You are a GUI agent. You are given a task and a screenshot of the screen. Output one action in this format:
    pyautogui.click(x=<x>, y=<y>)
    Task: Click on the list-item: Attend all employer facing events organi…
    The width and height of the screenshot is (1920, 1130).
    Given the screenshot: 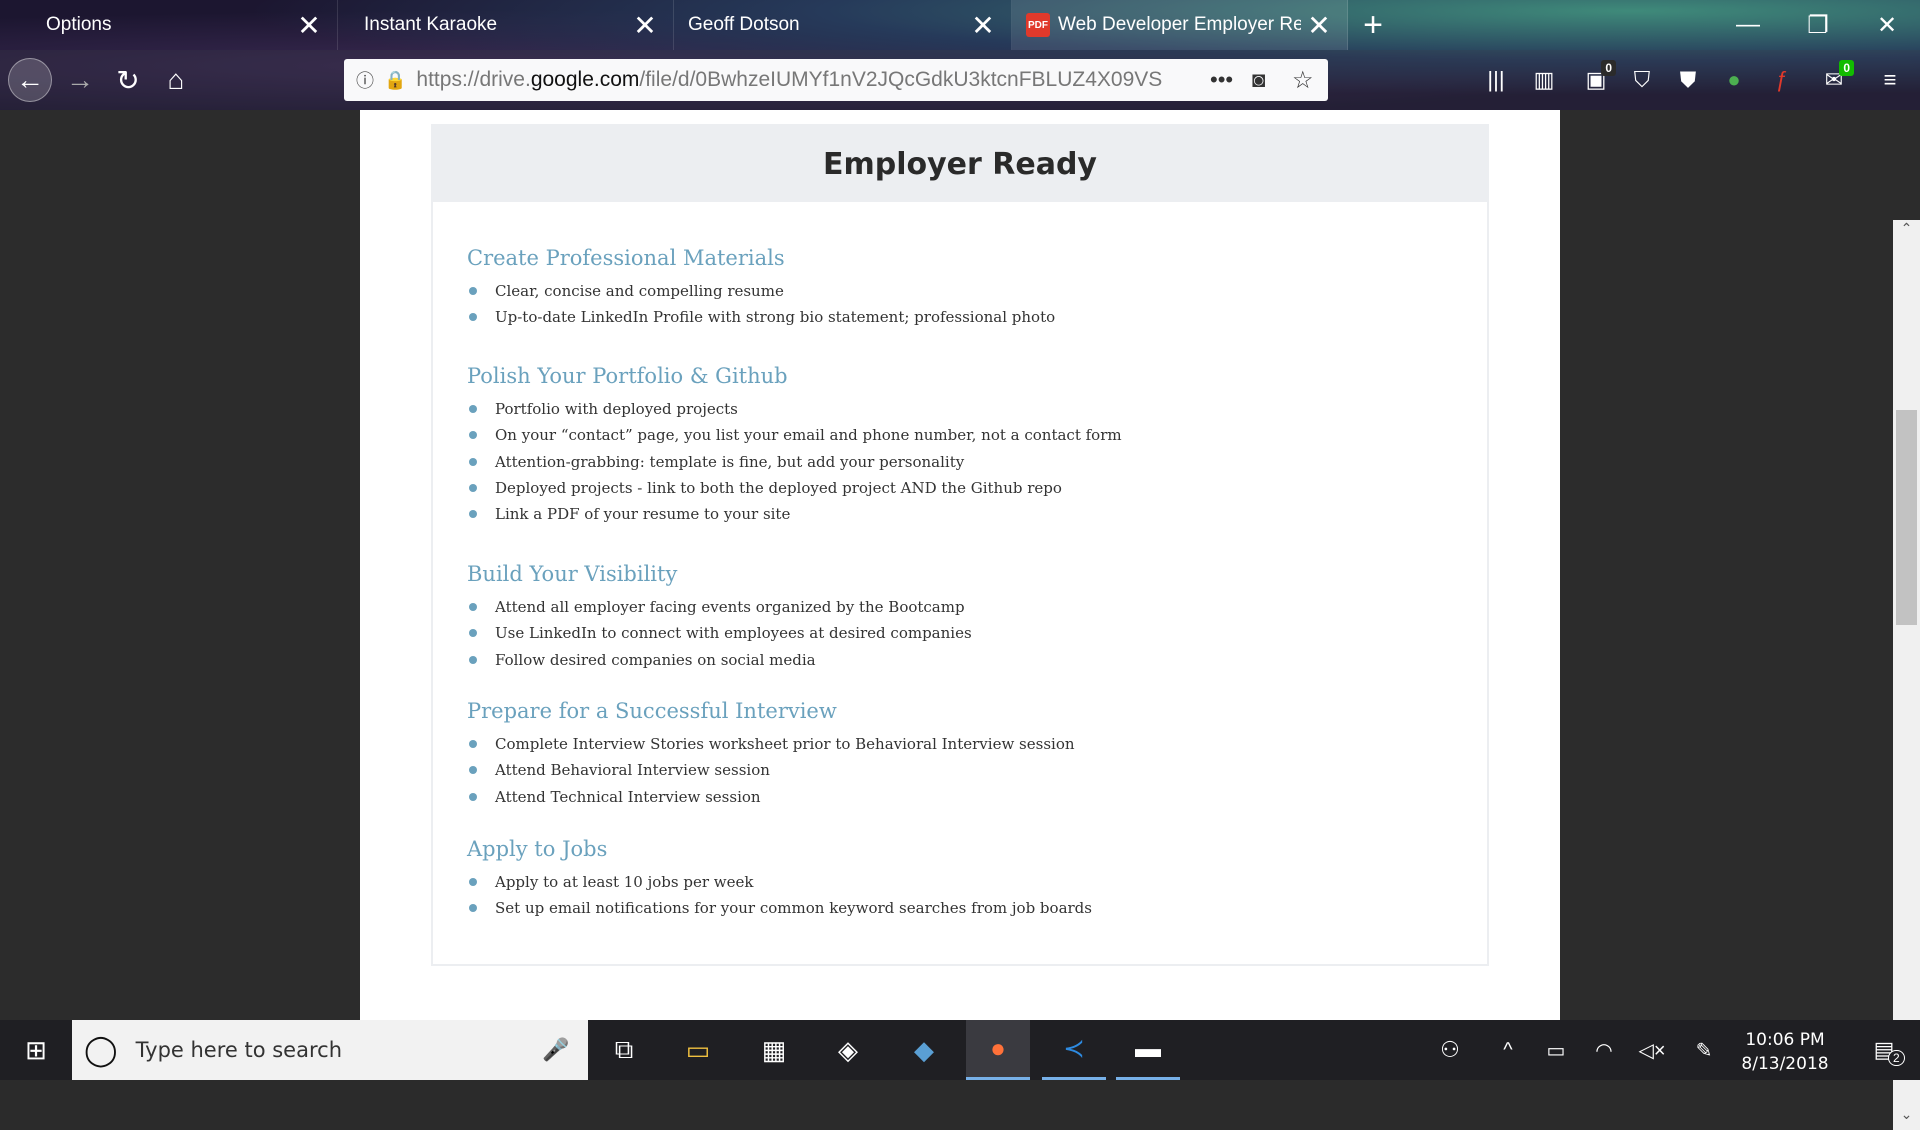 What is the action you would take?
    pyautogui.click(x=719, y=607)
    